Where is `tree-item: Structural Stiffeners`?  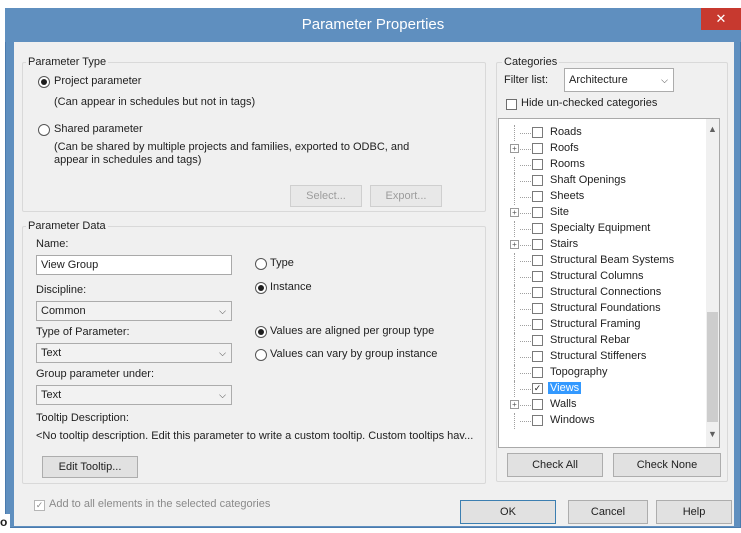 tree-item: Structural Stiffeners is located at coordinates (599, 357).